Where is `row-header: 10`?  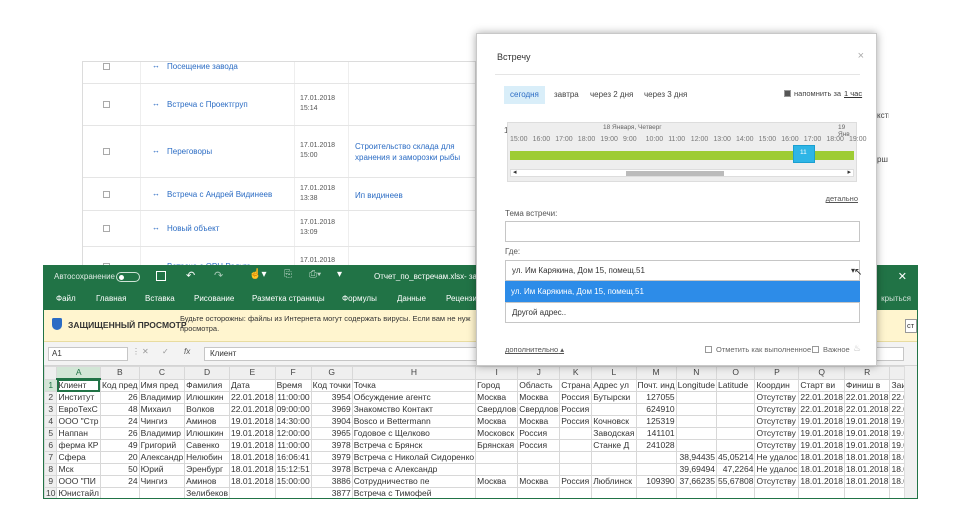 row-header: 10 is located at coordinates (51, 492).